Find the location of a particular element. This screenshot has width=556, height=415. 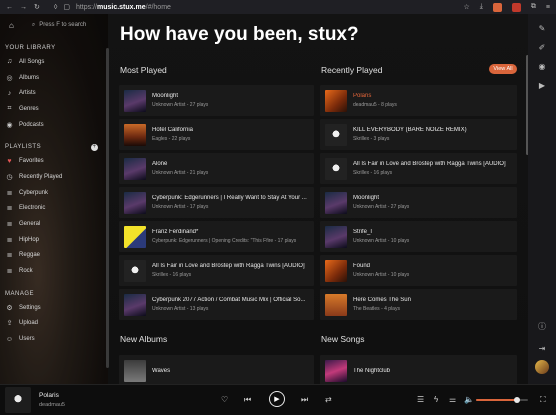

track-row: Hotel California Eagles - 22 plays is located at coordinates (216, 134).